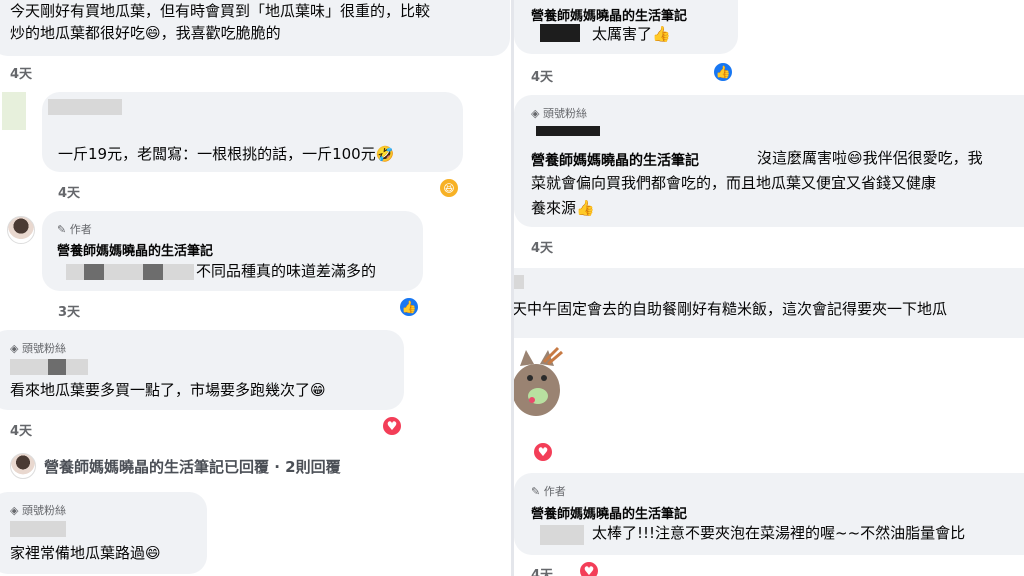  What do you see at coordinates (14, 111) in the screenshot?
I see `avatar-placeholder` at bounding box center [14, 111].